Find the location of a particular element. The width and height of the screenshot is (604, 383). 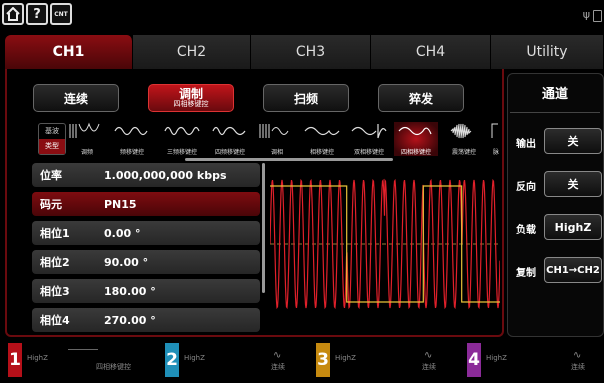

help-icon: ? is located at coordinates (37, 14).